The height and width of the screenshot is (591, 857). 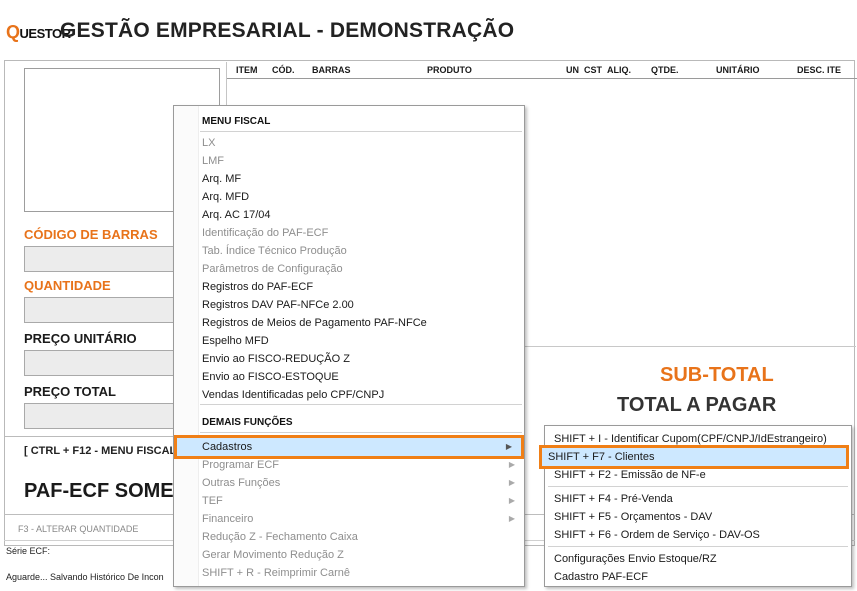 I want to click on menu-item-label: Gerar Movimento Redução Z, so click(x=273, y=555).